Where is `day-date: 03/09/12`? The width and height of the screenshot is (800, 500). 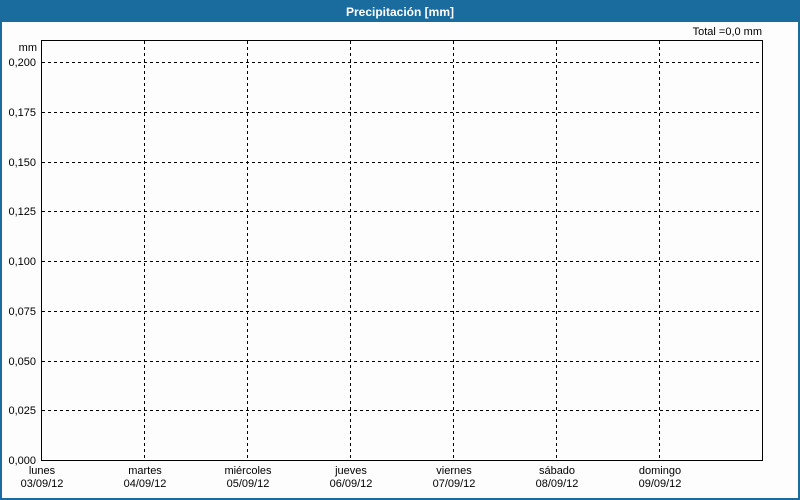
day-date: 03/09/12 is located at coordinates (42, 484).